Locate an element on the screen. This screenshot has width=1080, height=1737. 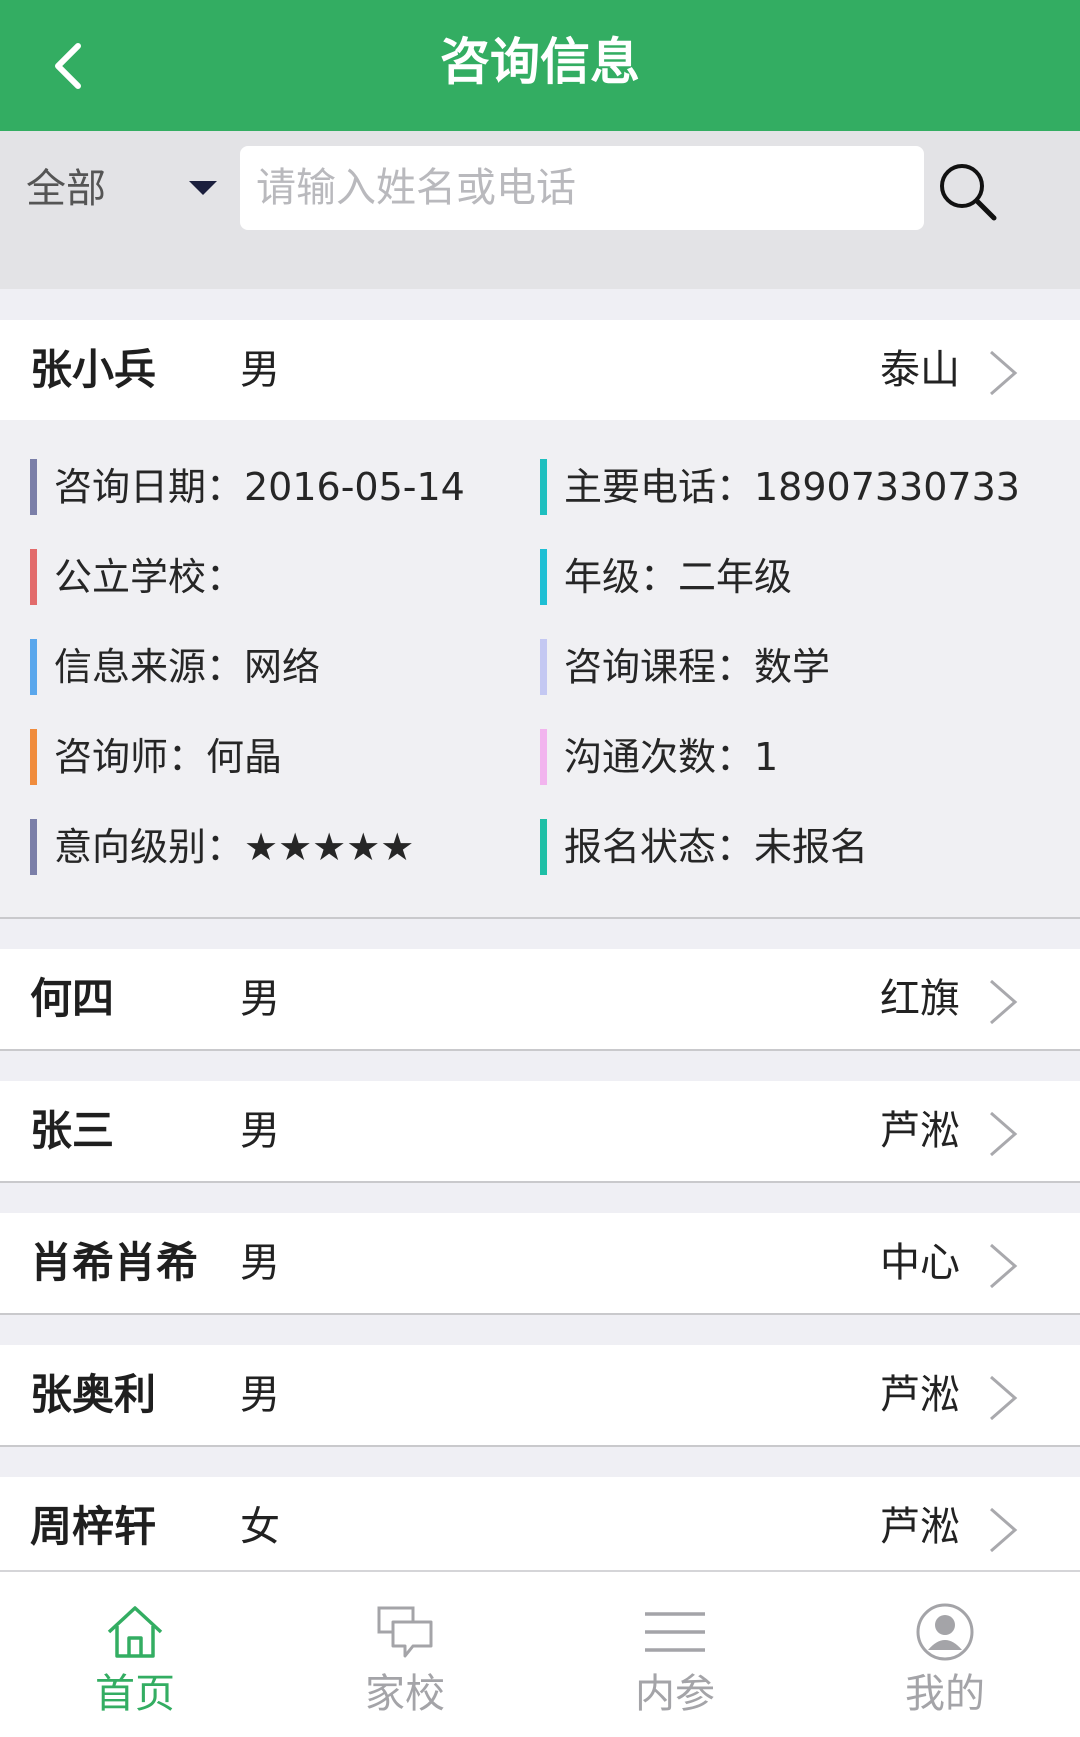
student-name: 何四 is located at coordinates (72, 998).